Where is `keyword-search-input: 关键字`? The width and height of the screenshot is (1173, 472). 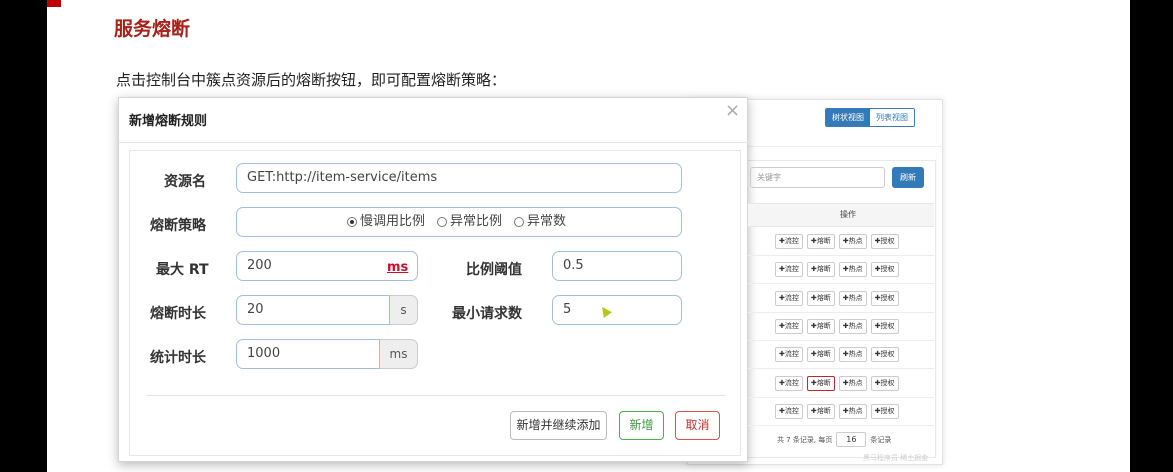 keyword-search-input: 关键字 is located at coordinates (817, 177).